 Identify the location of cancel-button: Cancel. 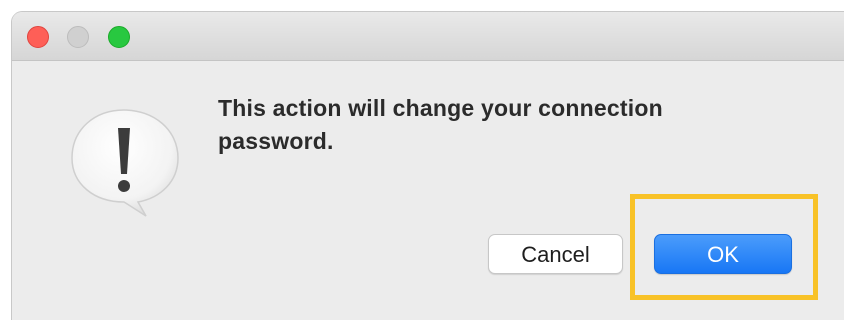
(555, 254).